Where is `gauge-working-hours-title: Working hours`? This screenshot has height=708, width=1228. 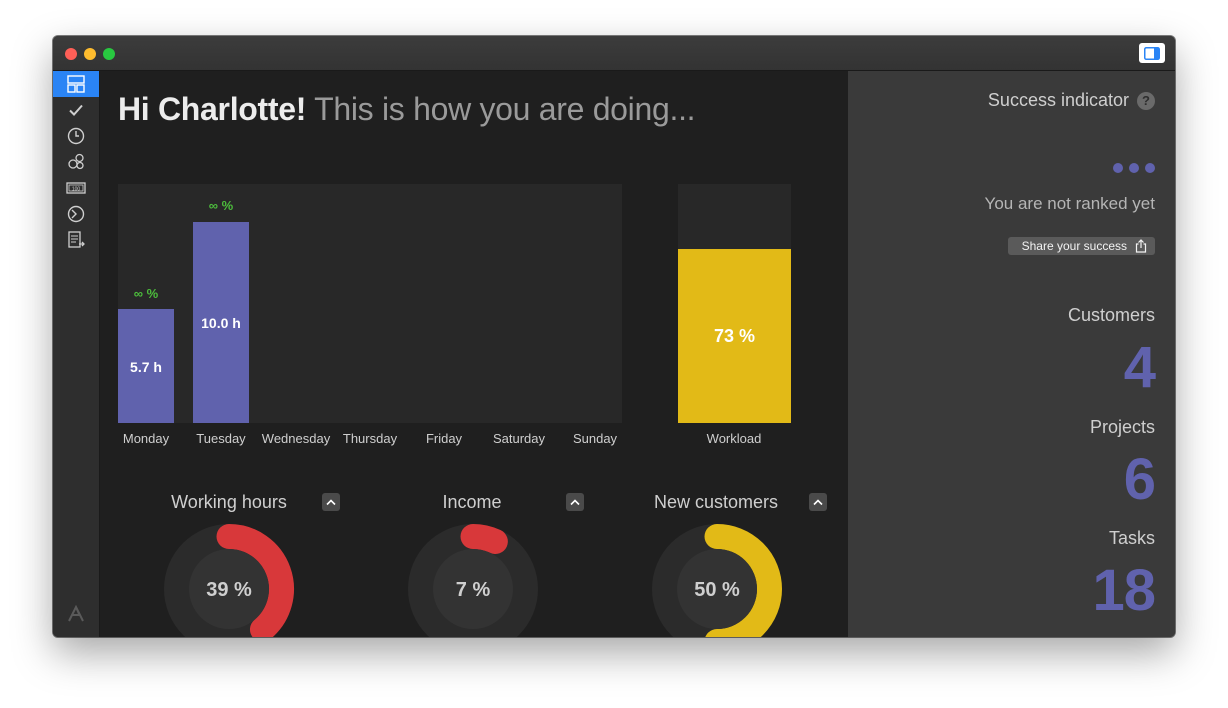
gauge-working-hours-title: Working hours is located at coordinates (229, 502).